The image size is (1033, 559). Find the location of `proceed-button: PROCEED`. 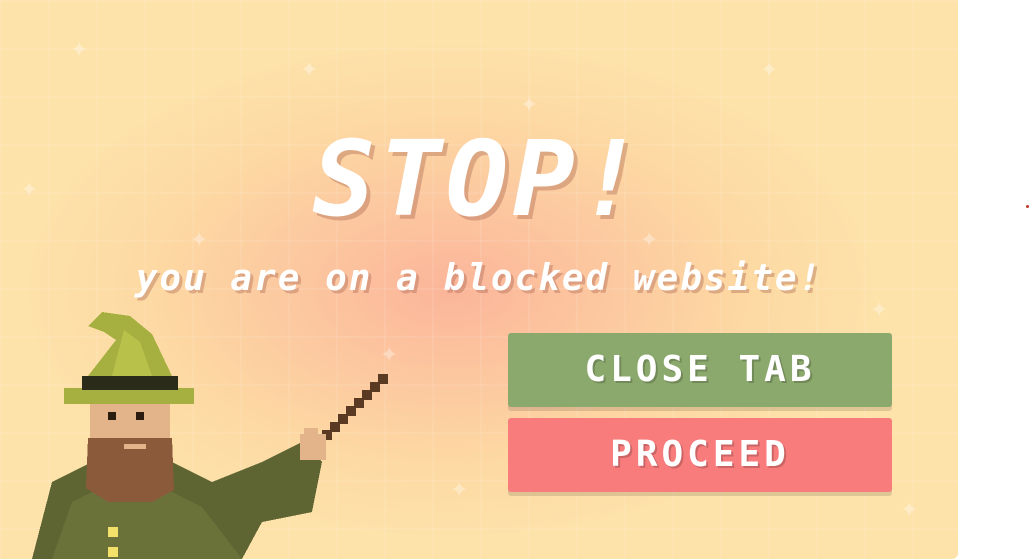

proceed-button: PROCEED is located at coordinates (700, 455).